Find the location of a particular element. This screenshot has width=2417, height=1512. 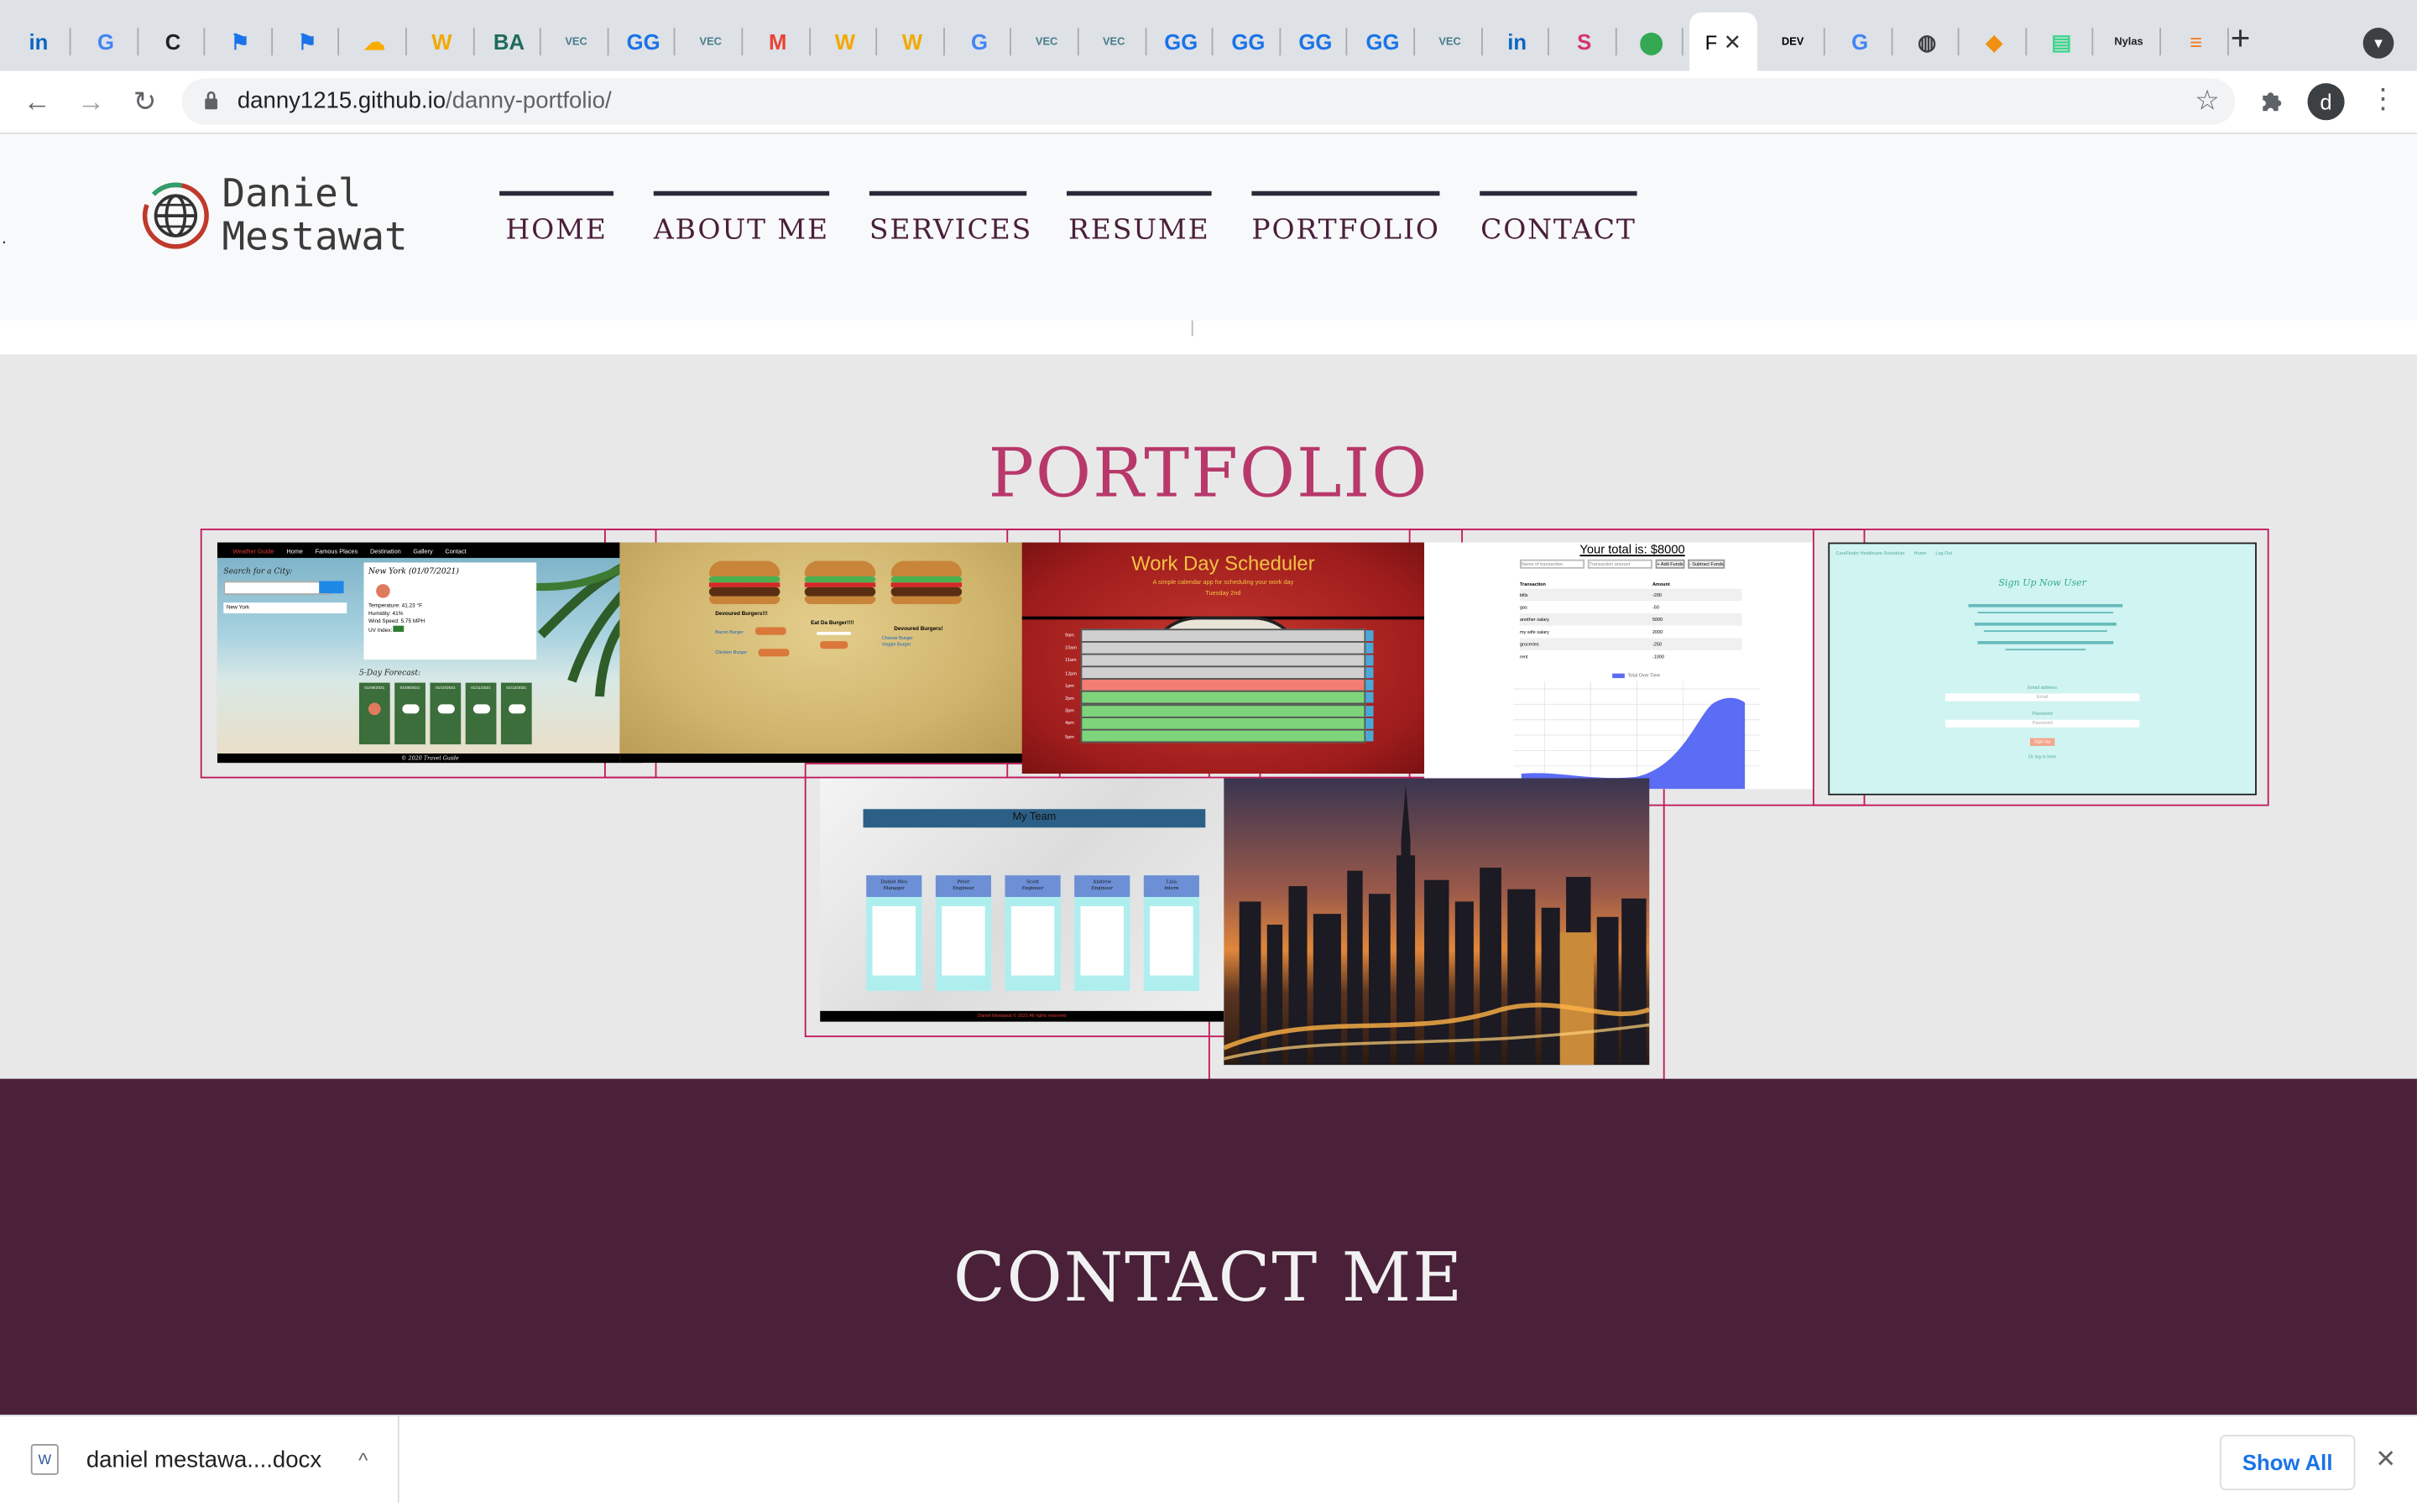

browser-tab: Nylas is located at coordinates (2129, 42).